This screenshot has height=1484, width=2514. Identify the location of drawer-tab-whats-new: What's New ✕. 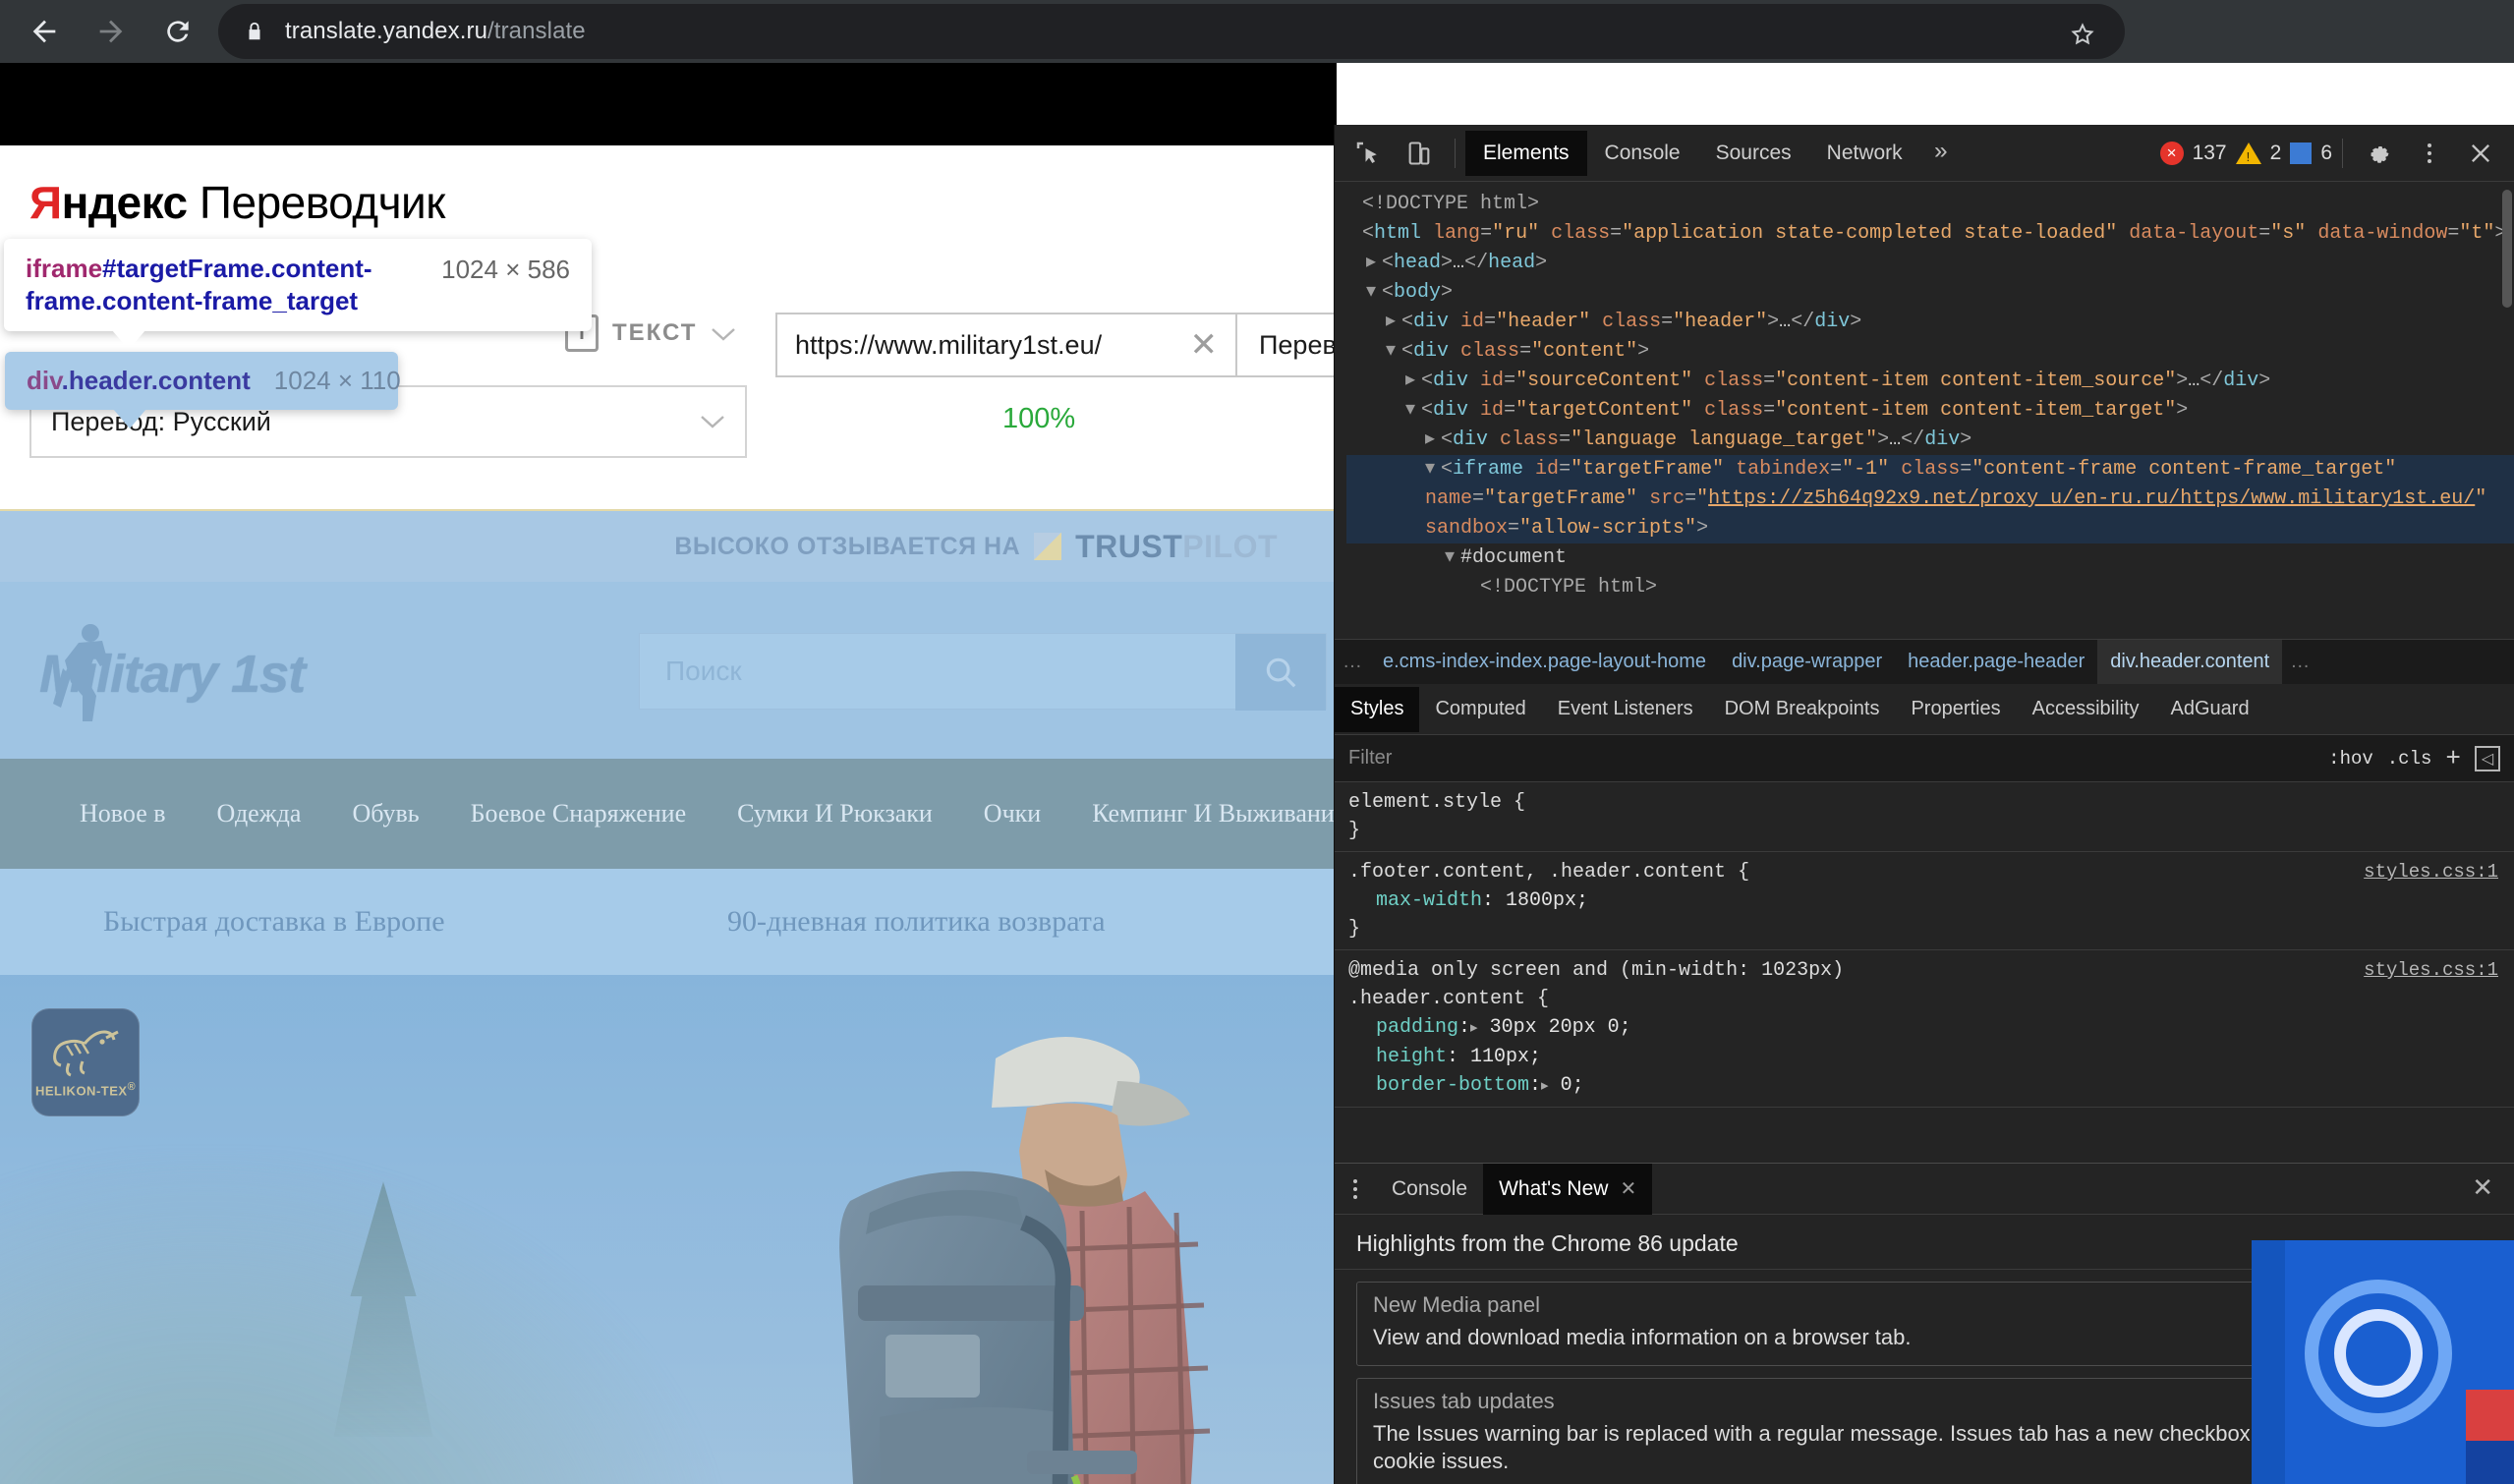
(1568, 1189).